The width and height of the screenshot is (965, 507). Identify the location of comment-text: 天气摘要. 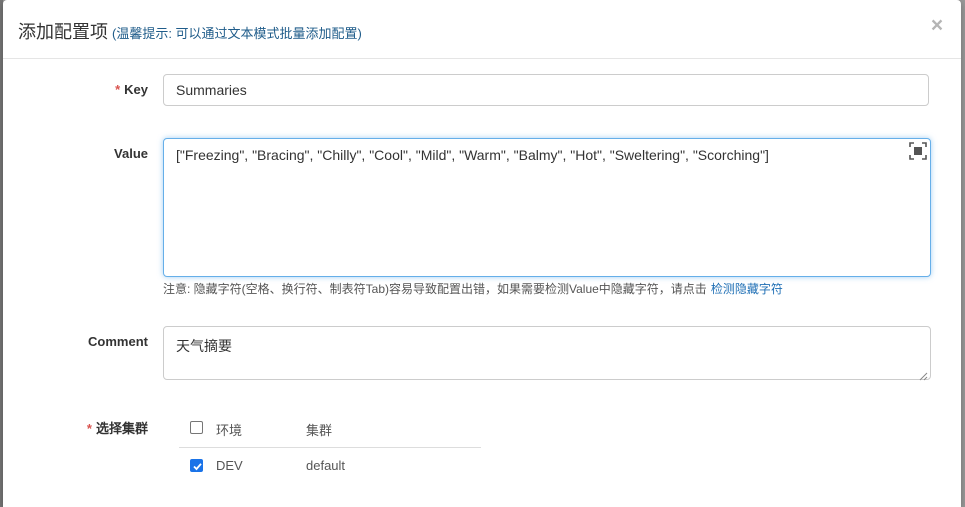
(204, 346).